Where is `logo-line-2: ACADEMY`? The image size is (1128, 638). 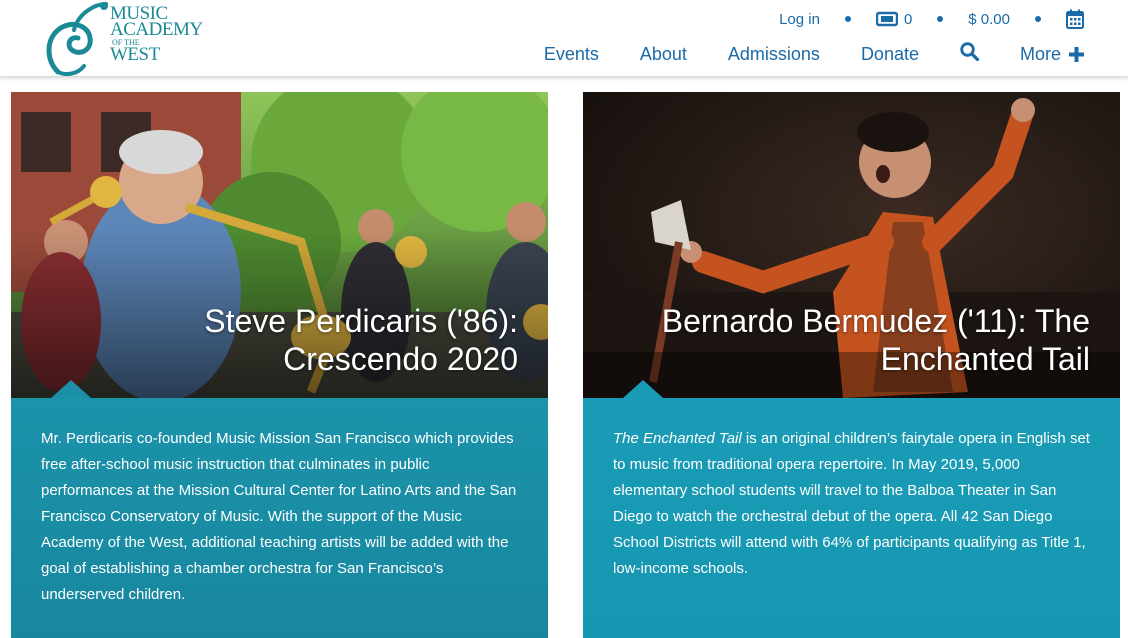
logo-line-2: ACADEMY is located at coordinates (156, 29).